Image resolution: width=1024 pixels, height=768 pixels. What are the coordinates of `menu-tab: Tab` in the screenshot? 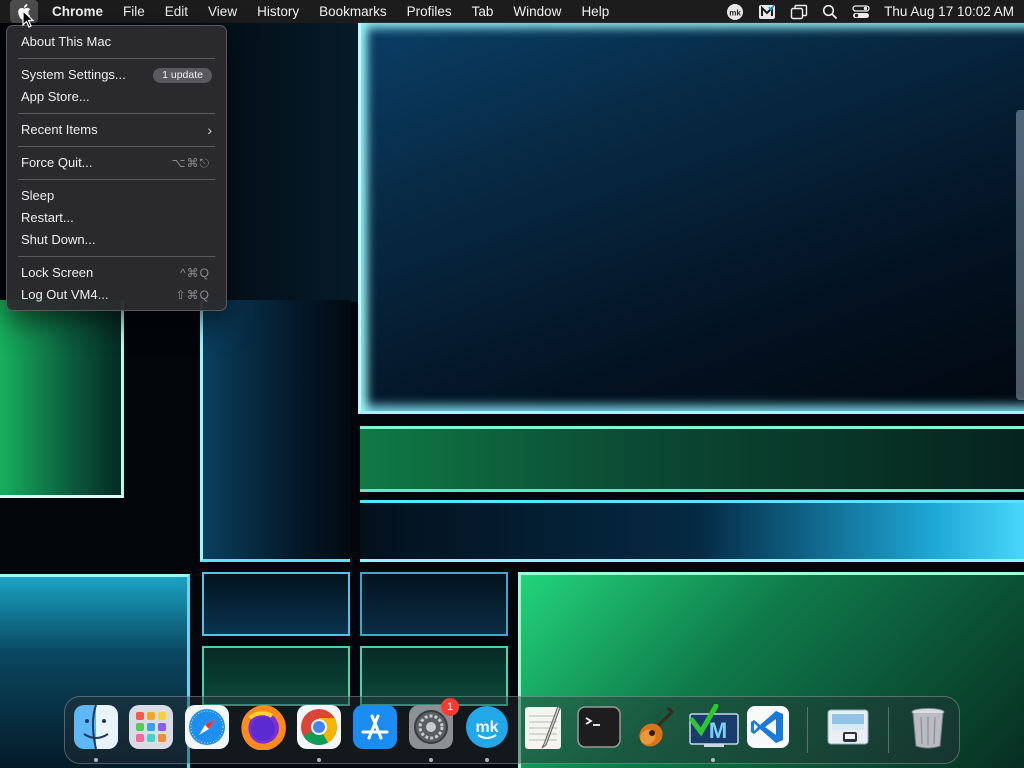 It's located at (483, 11).